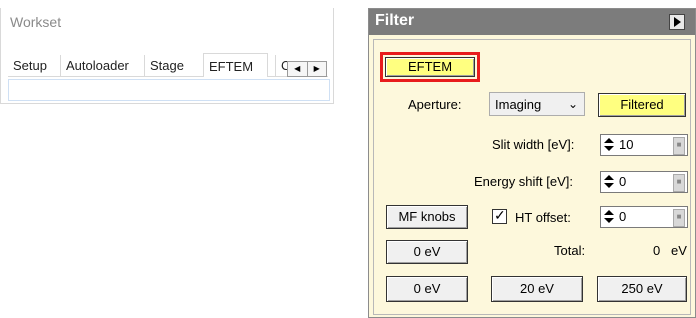 Image resolution: width=696 pixels, height=318 pixels. I want to click on aperture-dropdown: Imaging ⌄, so click(537, 104).